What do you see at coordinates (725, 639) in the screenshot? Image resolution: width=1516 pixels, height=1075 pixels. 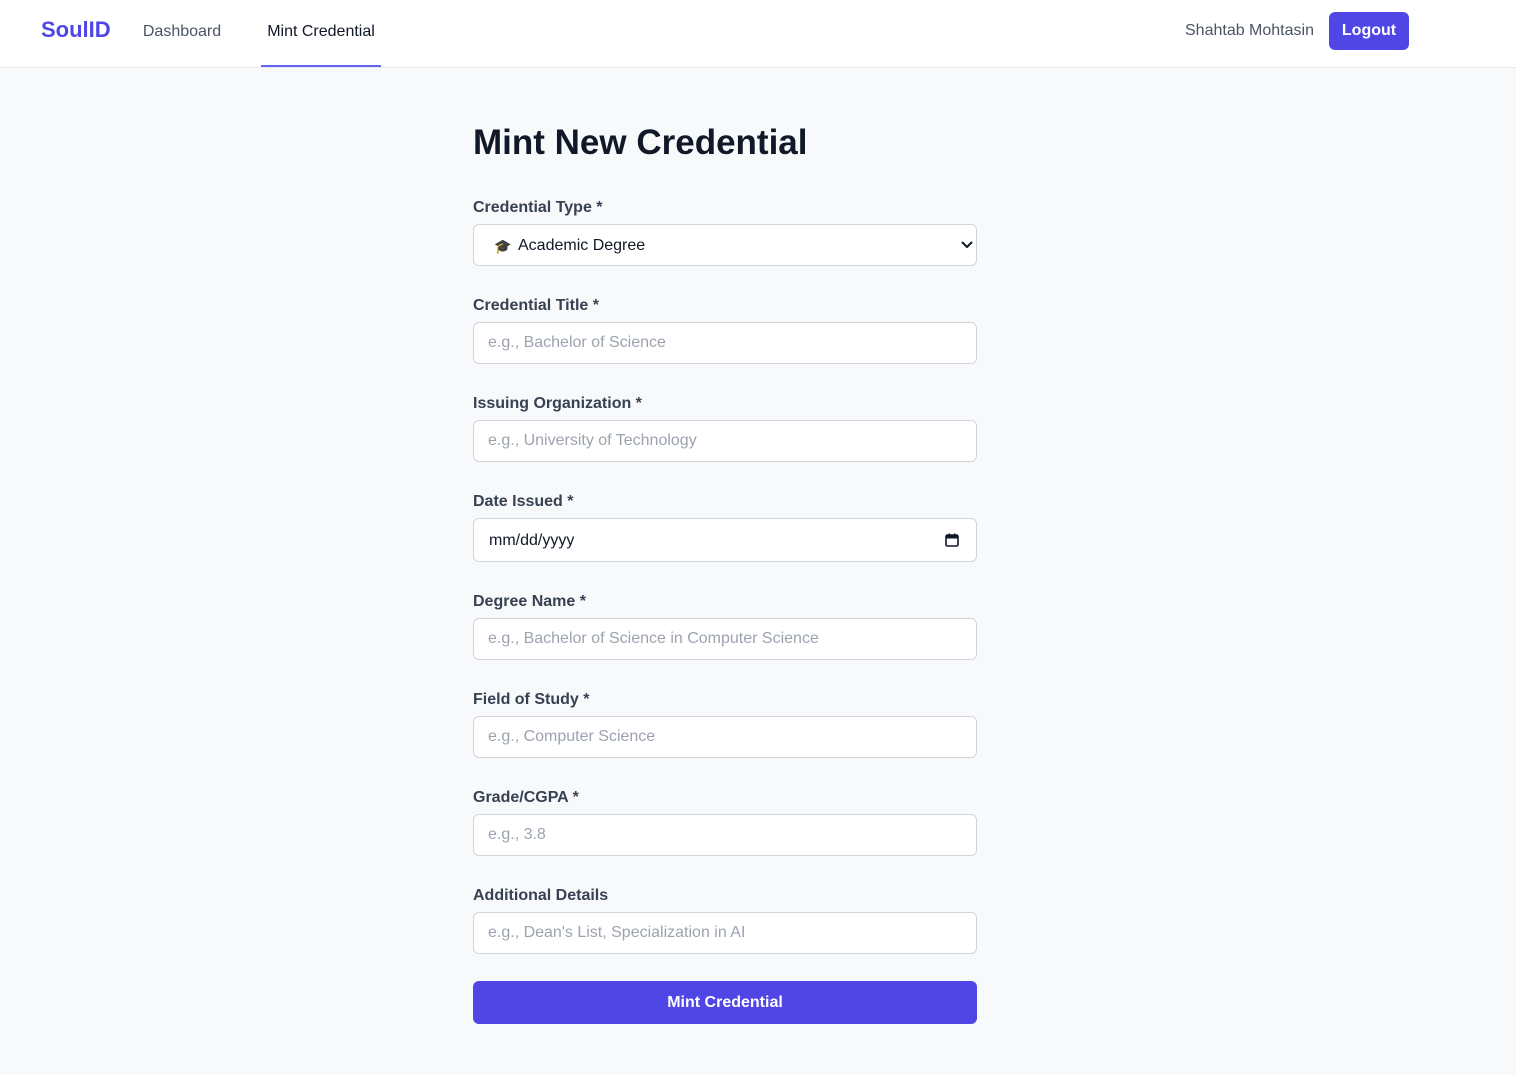 I see `degree-name-input` at bounding box center [725, 639].